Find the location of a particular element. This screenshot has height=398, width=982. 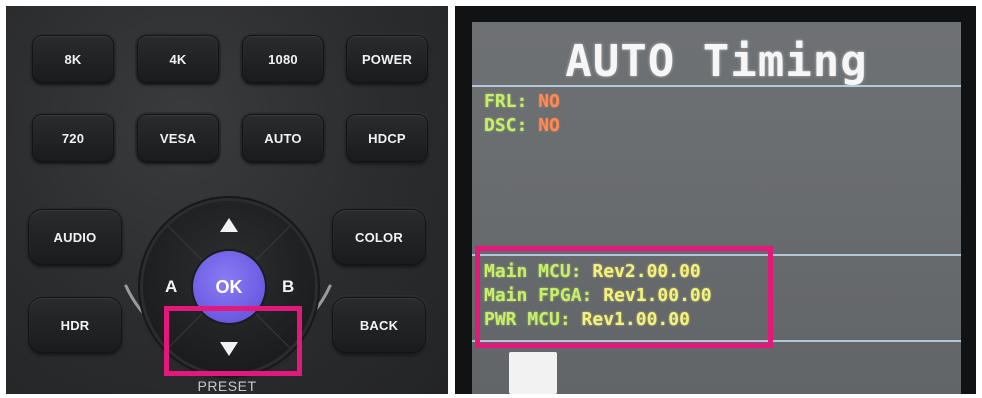

key-audio: AUDIO is located at coordinates (75, 237).